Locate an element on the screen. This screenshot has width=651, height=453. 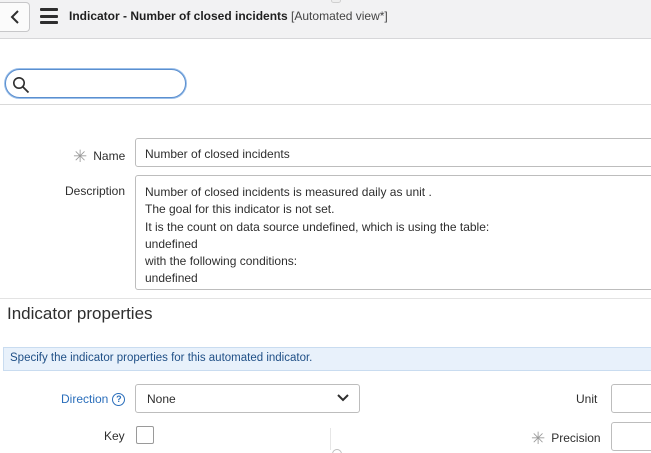
precision-label-row: ✳ Precision is located at coordinates (566, 439).